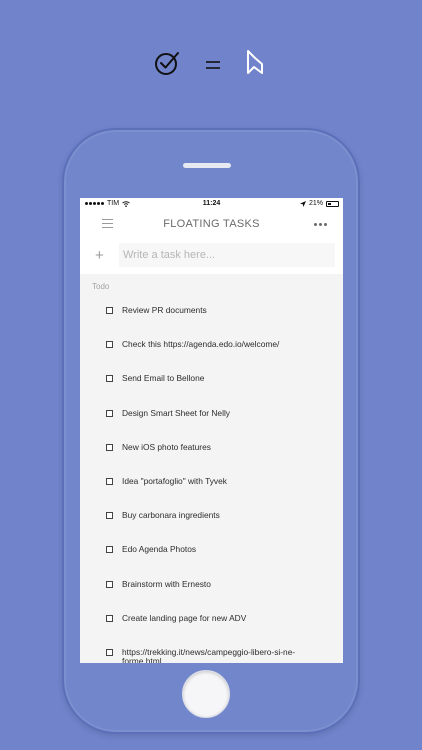 The image size is (422, 750). I want to click on plus-icon: +, so click(99, 255).